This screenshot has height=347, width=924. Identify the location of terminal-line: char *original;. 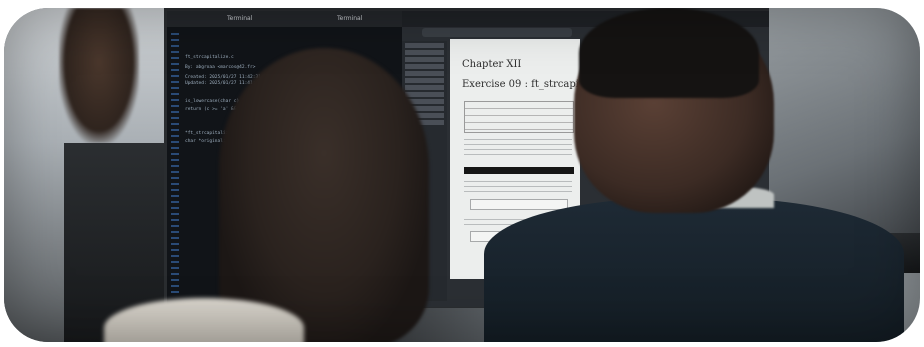
(205, 141).